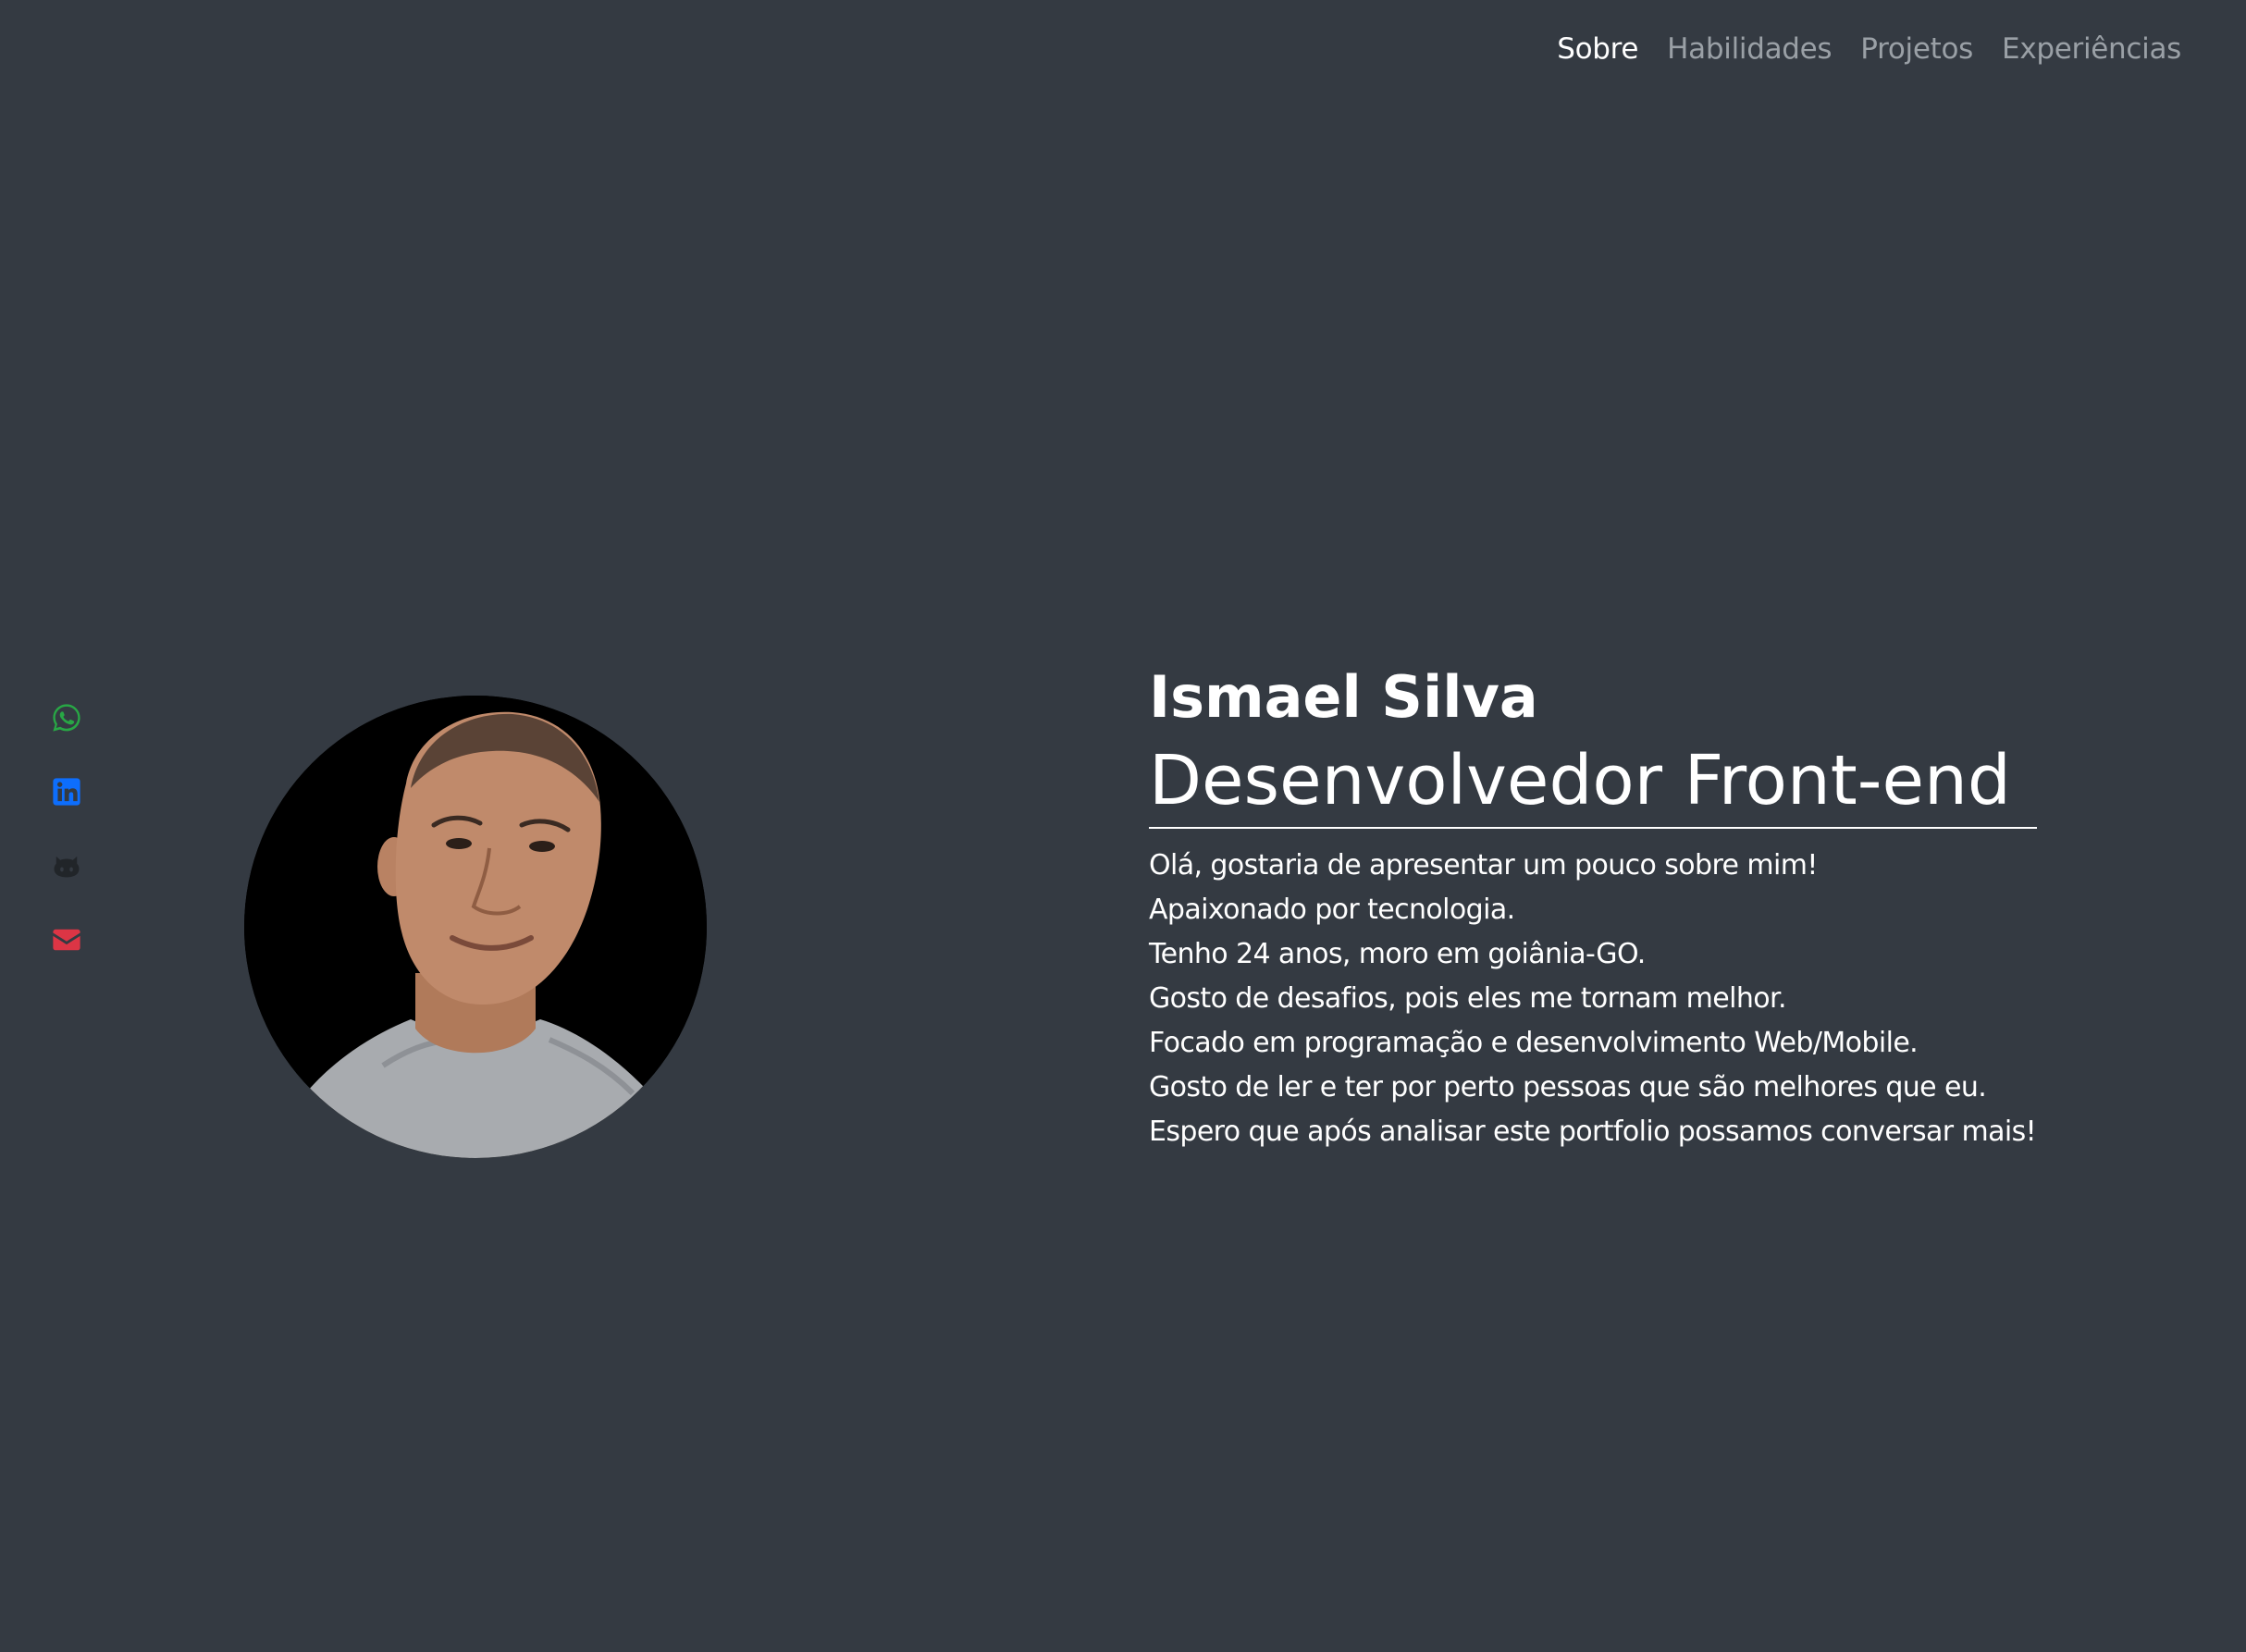 This screenshot has height=1652, width=2246. What do you see at coordinates (2091, 49) in the screenshot?
I see `nav-link-experiencias: Experiências` at bounding box center [2091, 49].